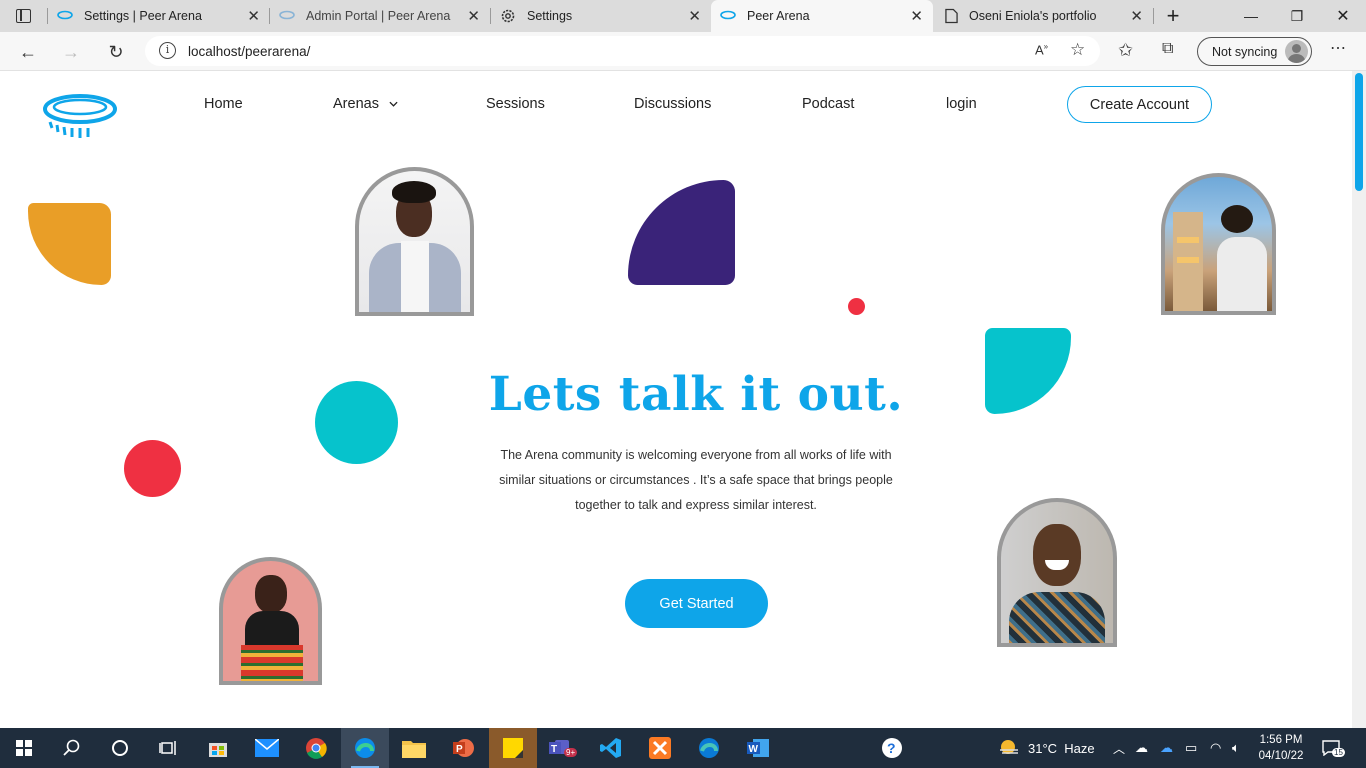 Image resolution: width=1366 pixels, height=768 pixels. I want to click on create-account-button: Create Account, so click(1139, 104).